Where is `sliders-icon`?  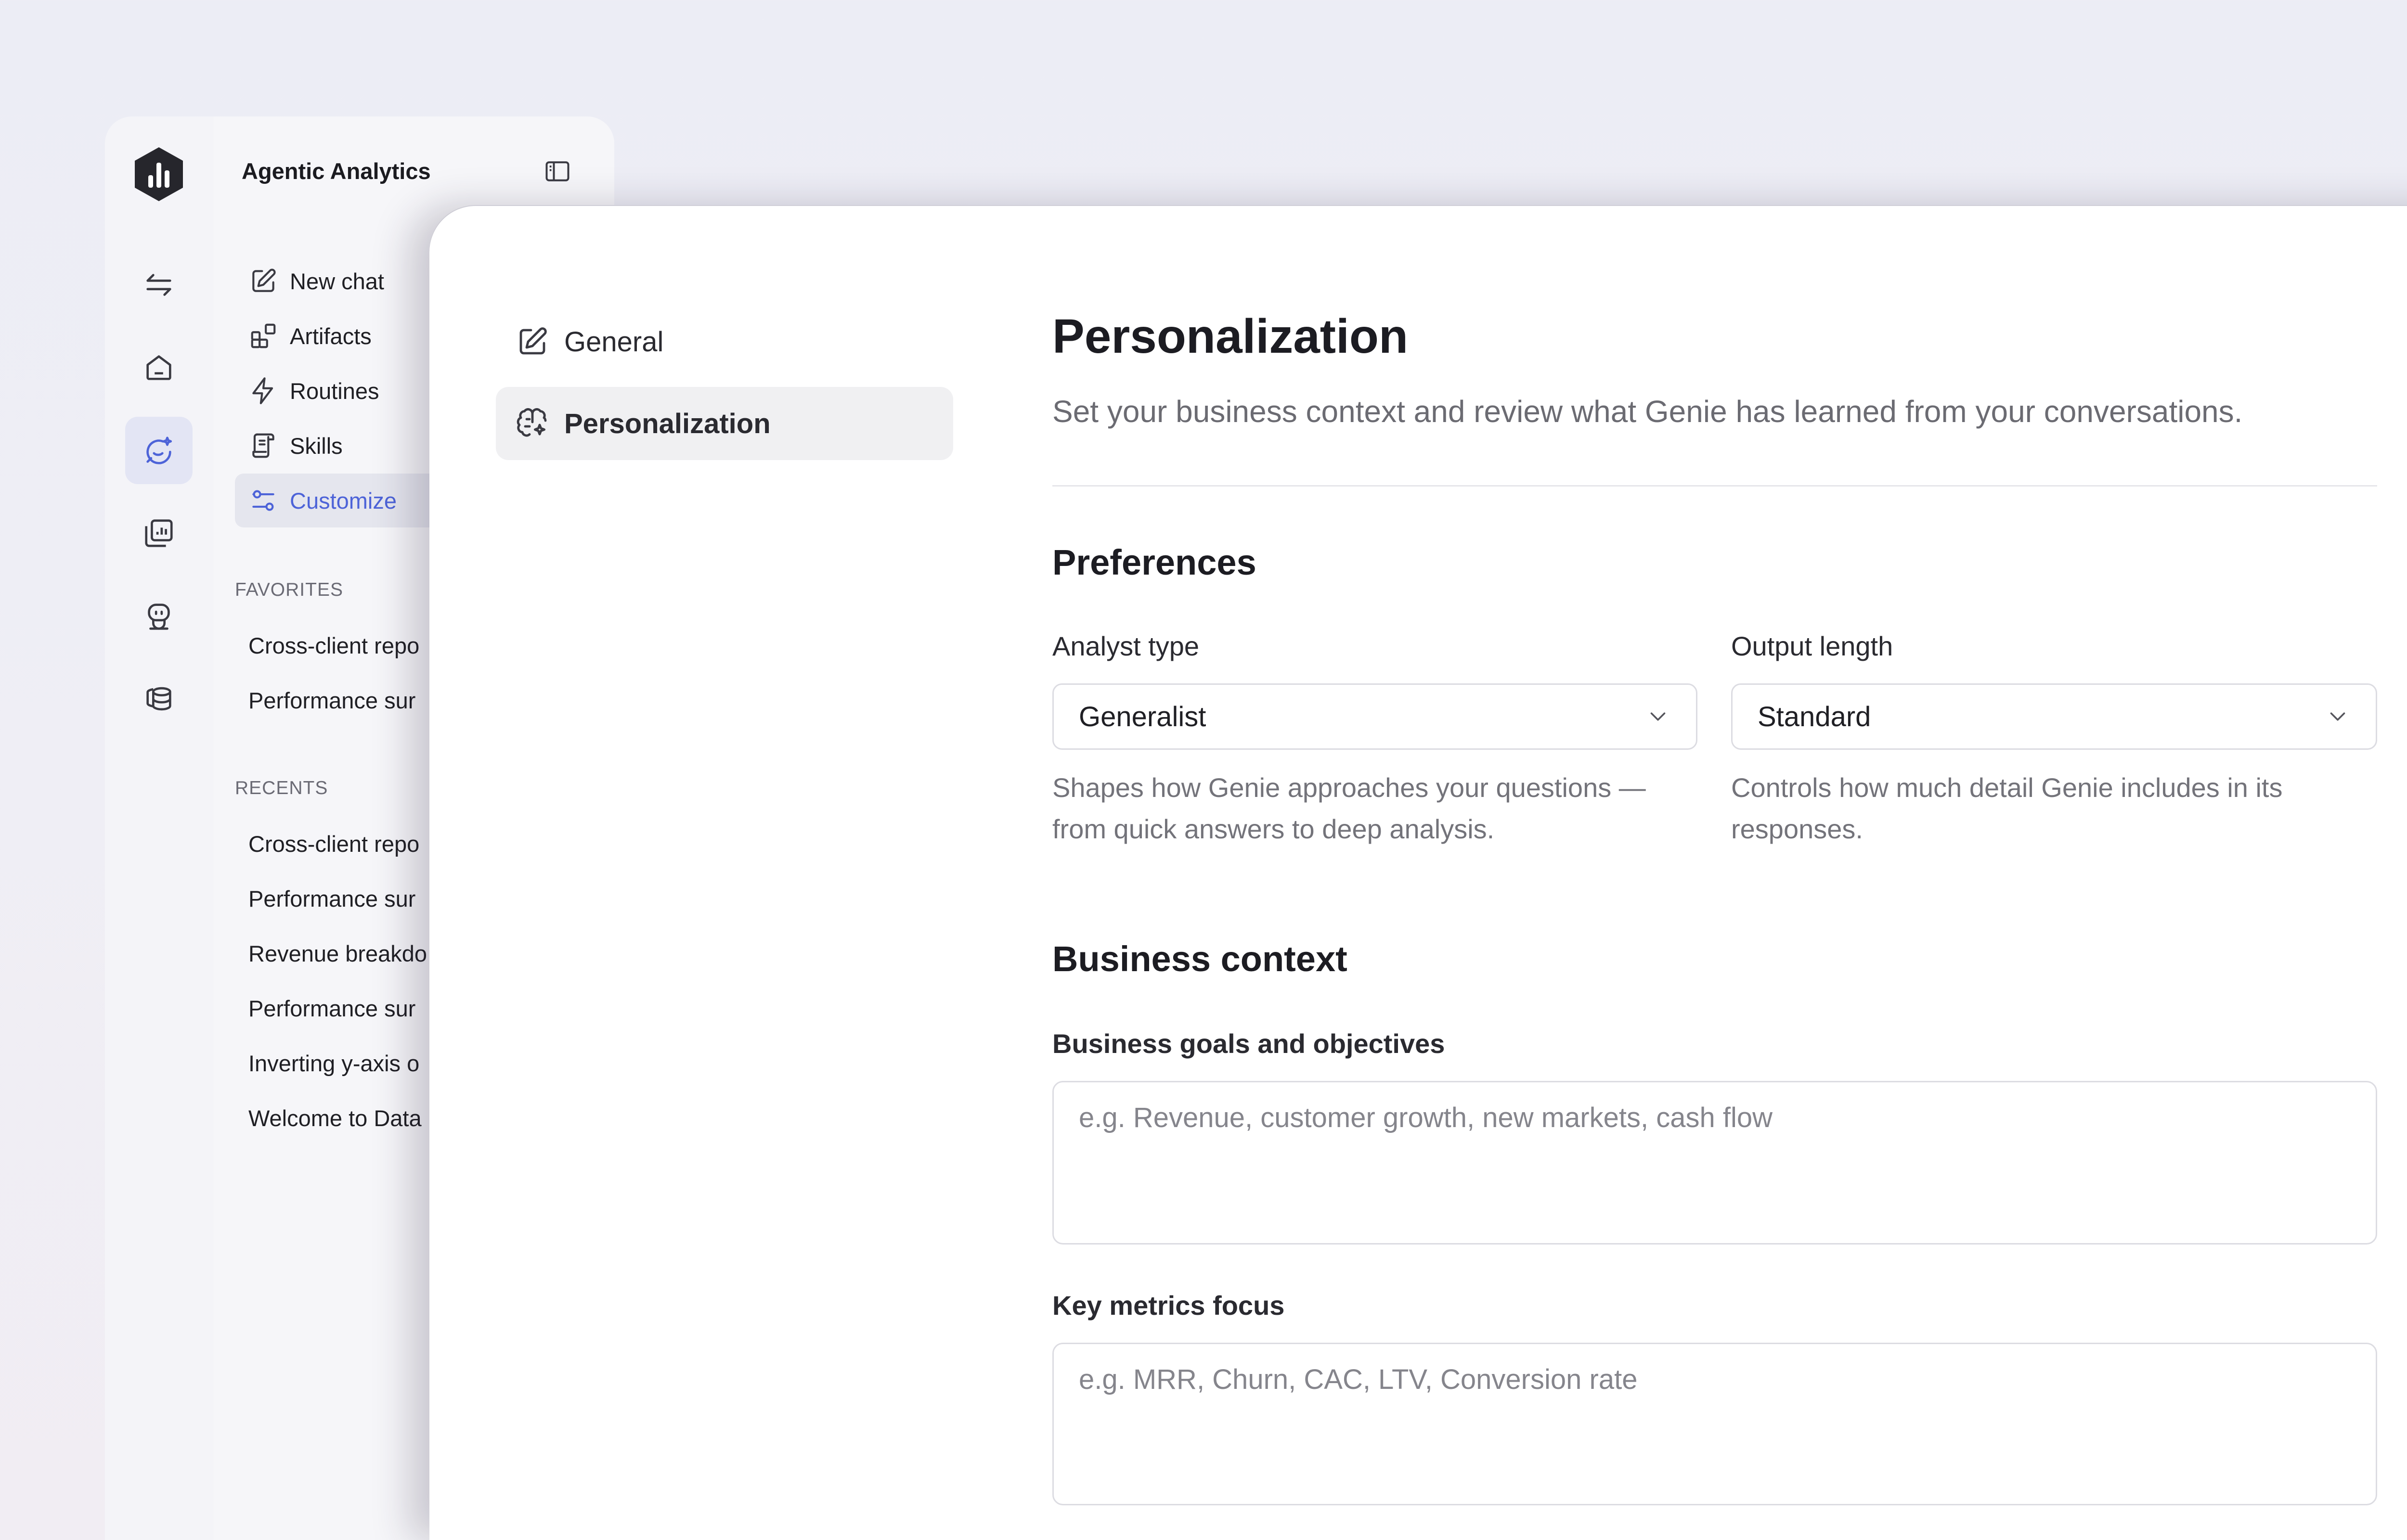 sliders-icon is located at coordinates (263, 500).